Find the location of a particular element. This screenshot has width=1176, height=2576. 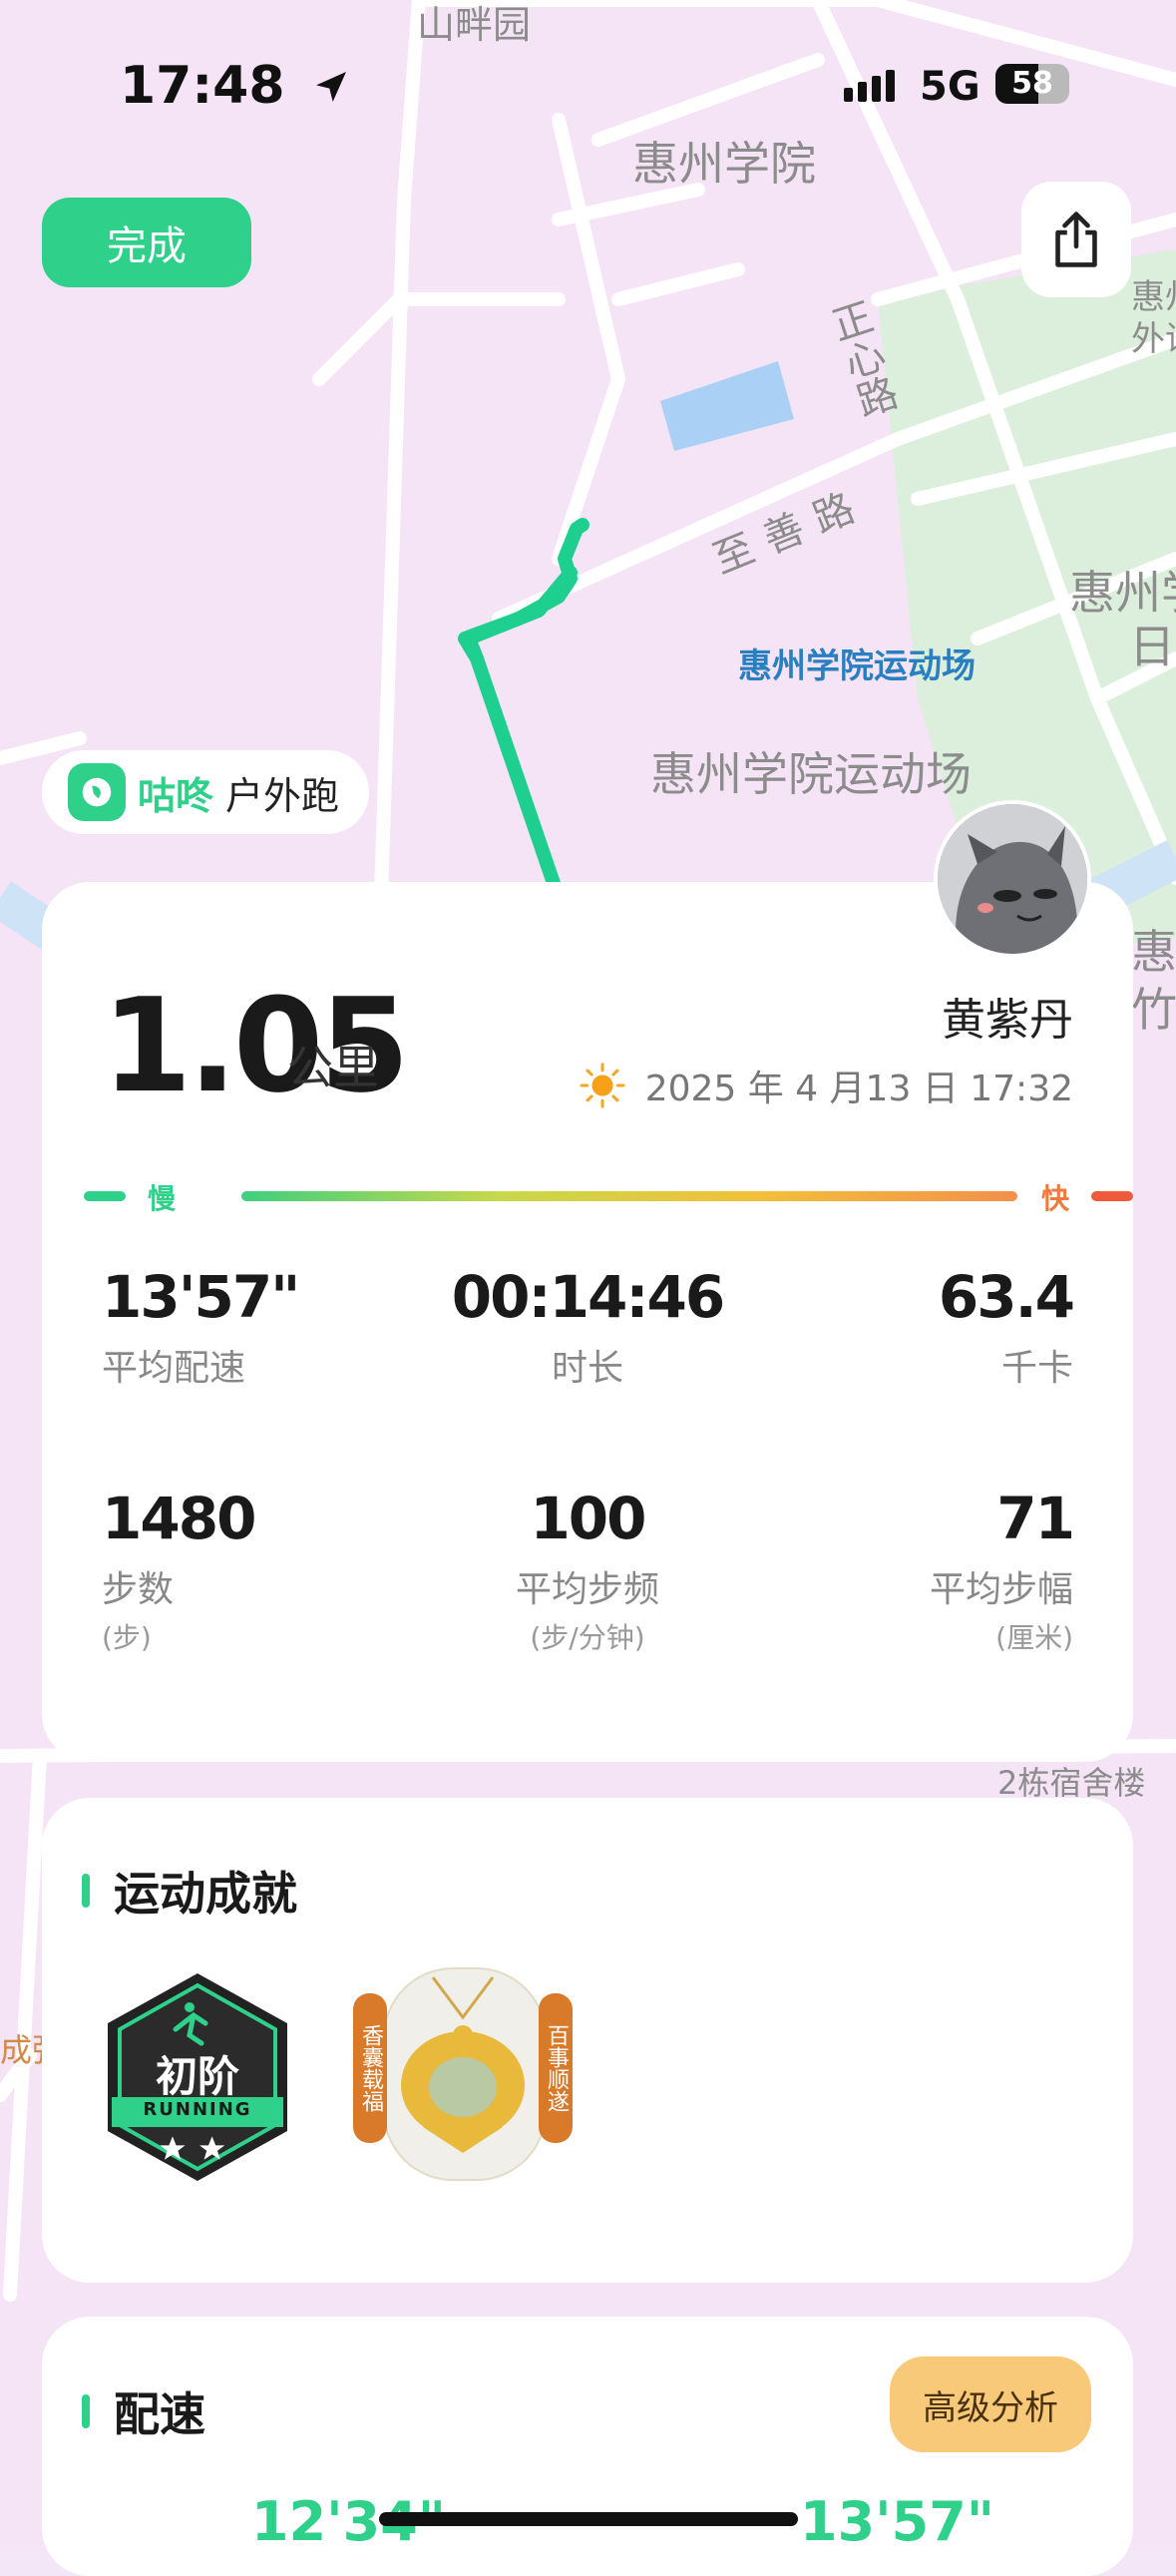

sun-icon is located at coordinates (603, 1085).